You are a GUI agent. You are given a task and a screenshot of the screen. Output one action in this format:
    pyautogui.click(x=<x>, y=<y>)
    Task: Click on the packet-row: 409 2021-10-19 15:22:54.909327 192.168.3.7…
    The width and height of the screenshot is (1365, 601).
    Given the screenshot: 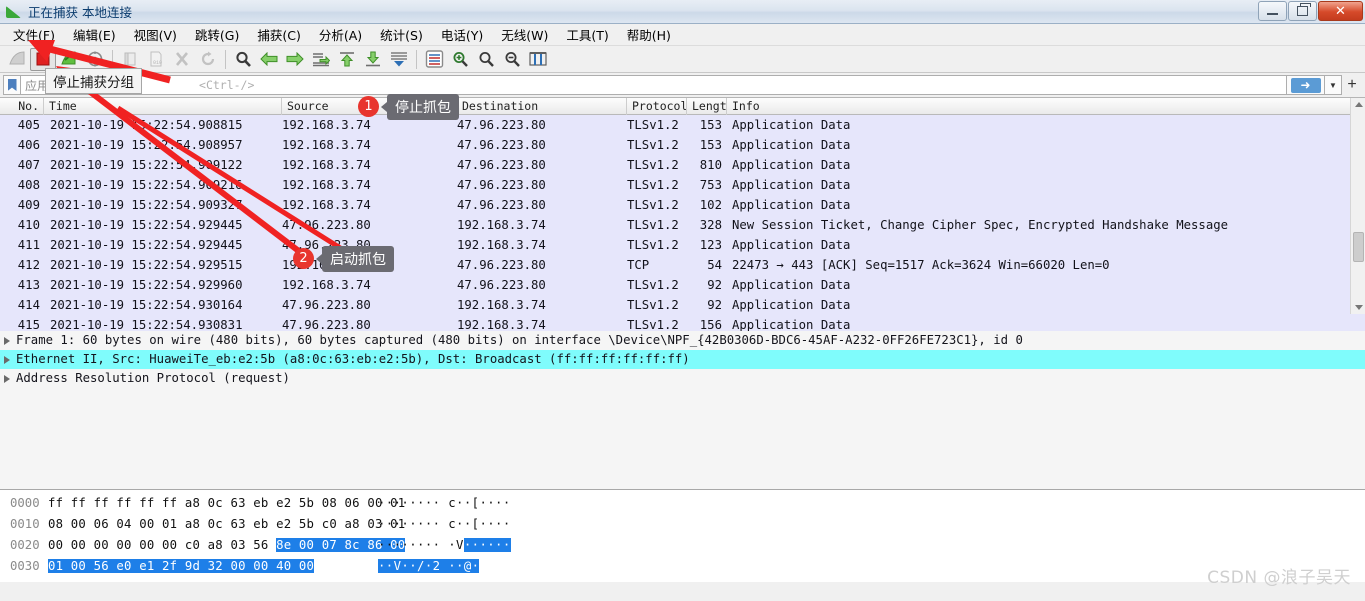 What is the action you would take?
    pyautogui.click(x=682, y=205)
    